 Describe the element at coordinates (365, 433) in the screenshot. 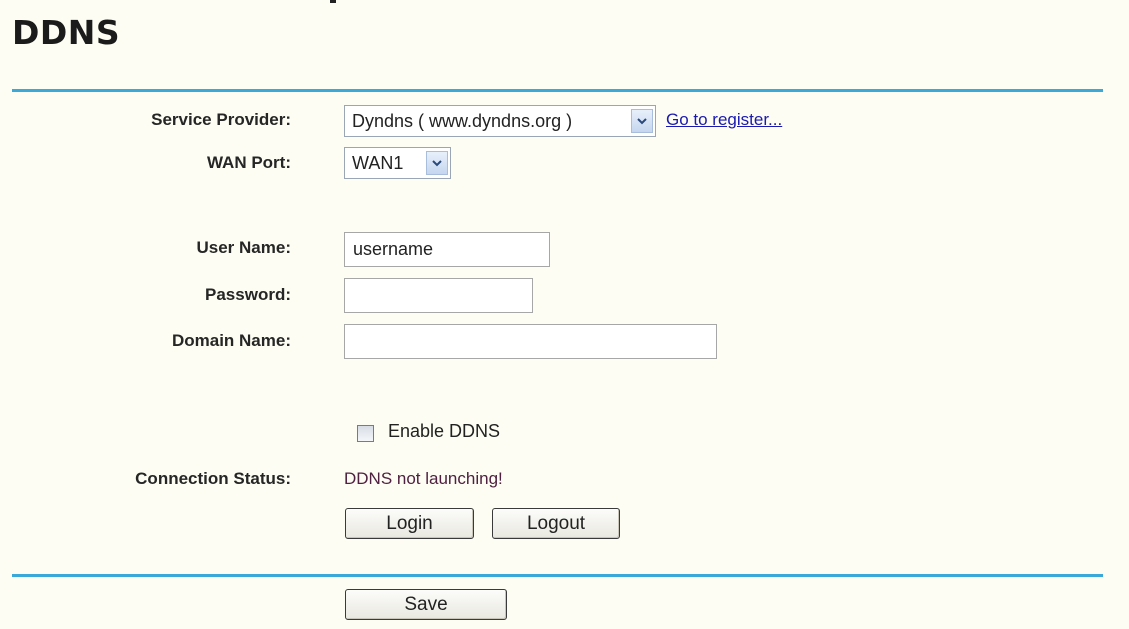

I see `enable-ddns-checkbox` at that location.